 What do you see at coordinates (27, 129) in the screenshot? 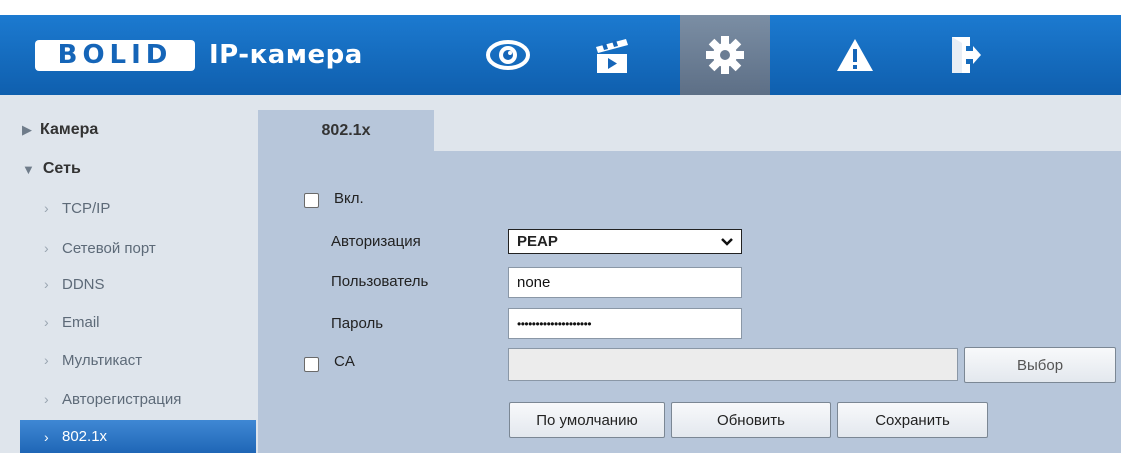
I see `caret-right-icon: ▶` at bounding box center [27, 129].